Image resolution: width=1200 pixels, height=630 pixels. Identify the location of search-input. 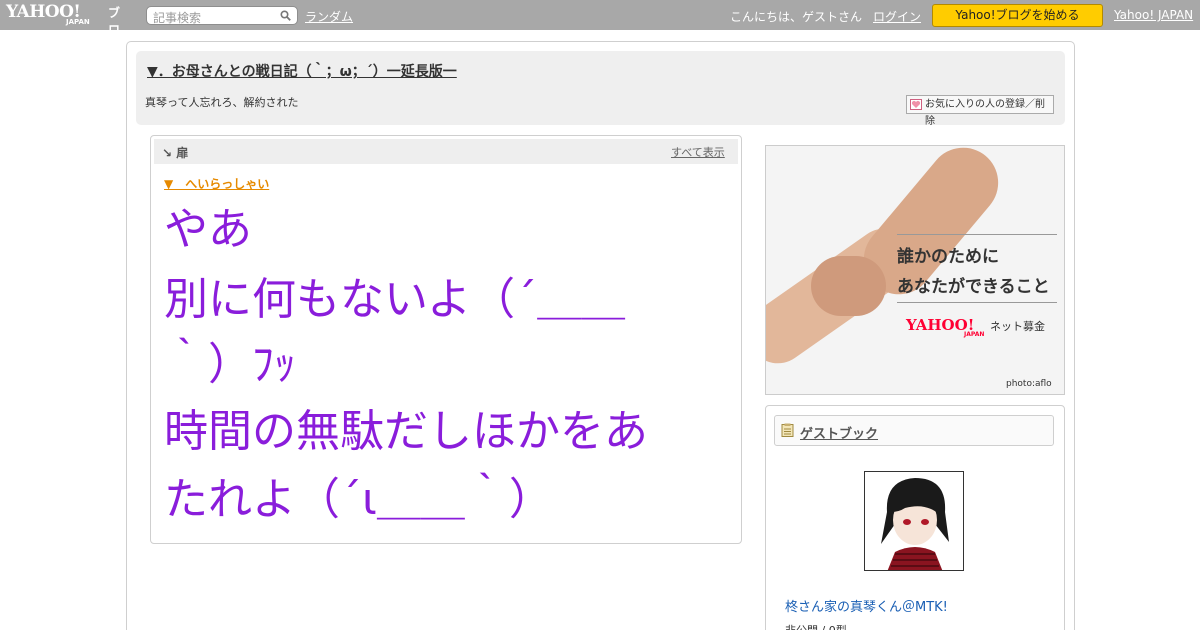
(211, 18).